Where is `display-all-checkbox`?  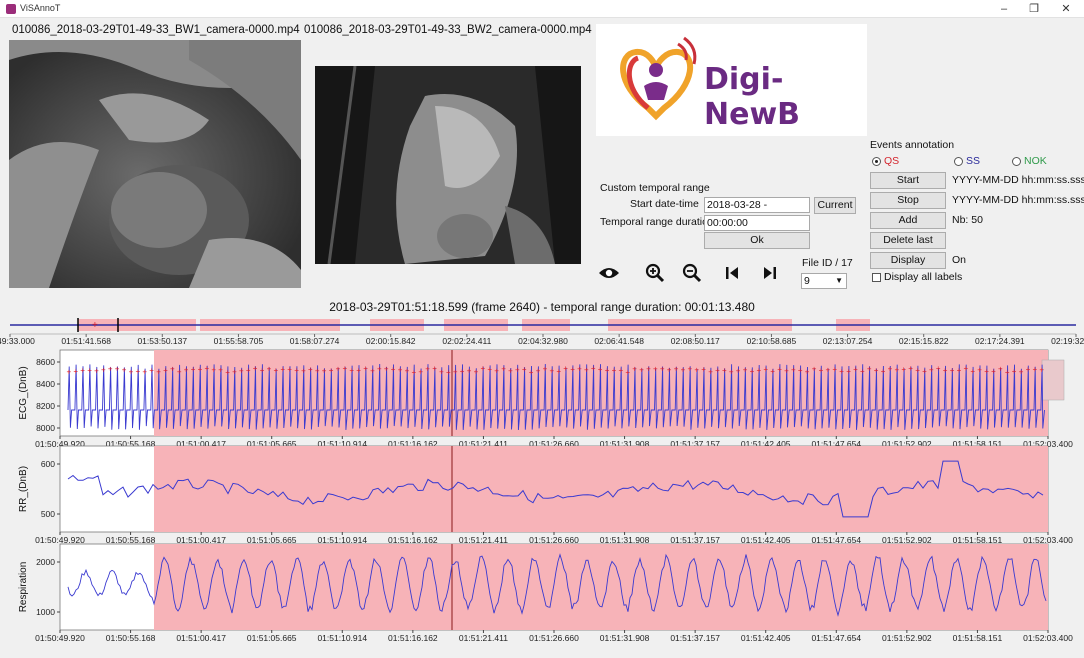
display-all-checkbox is located at coordinates (876, 277).